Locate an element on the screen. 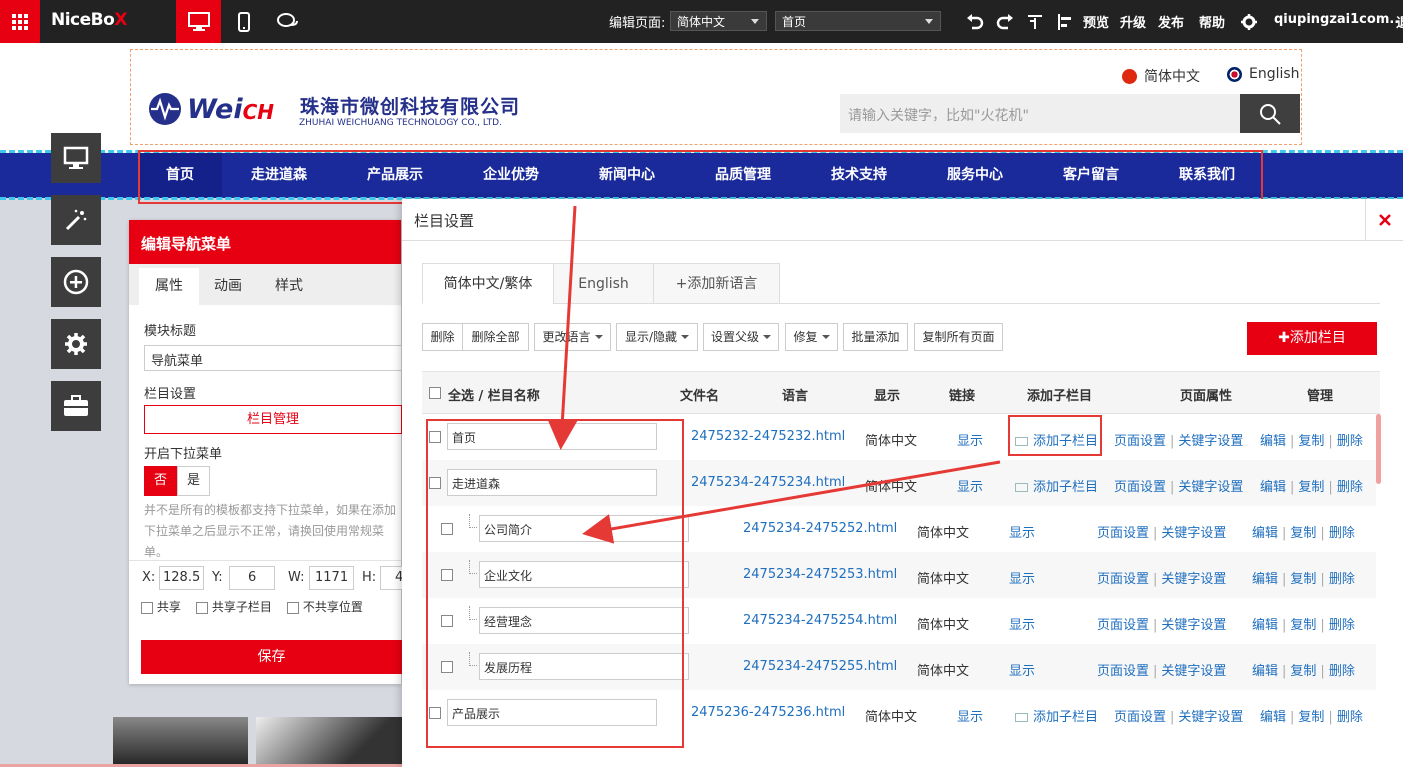 The height and width of the screenshot is (767, 1403). annotation-arrows is located at coordinates (774, 374).